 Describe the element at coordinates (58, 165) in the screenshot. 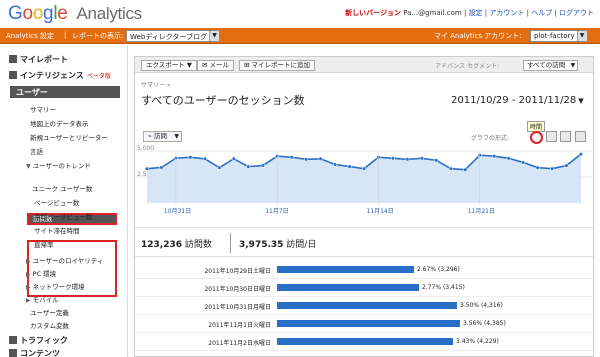

I see `sidebar-item-visitor-trending: ▼ ユーザーのトレンド` at that location.